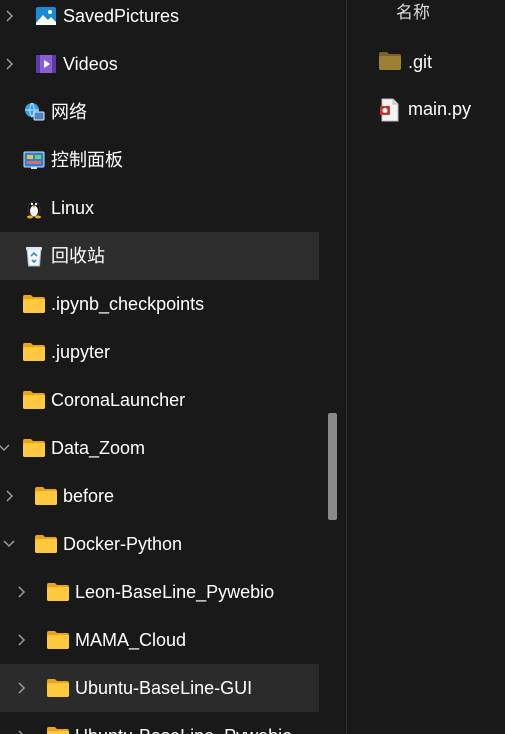 This screenshot has height=734, width=505. What do you see at coordinates (164, 688) in the screenshot?
I see `nav-item-label: Ubuntu-BaseLine-GUI` at bounding box center [164, 688].